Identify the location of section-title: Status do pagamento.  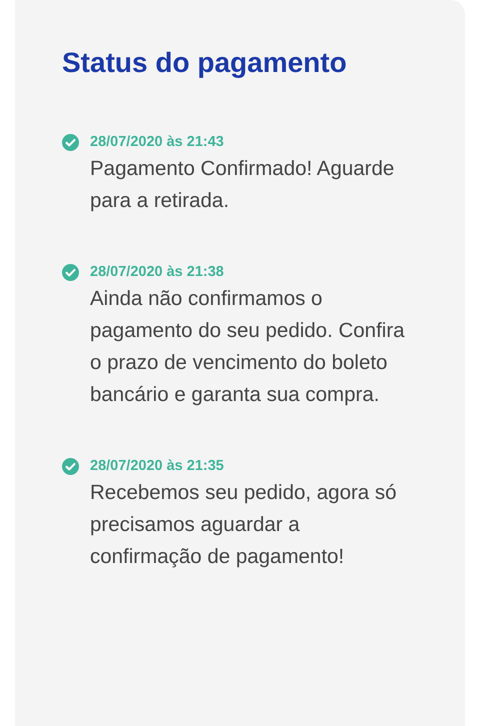
(205, 63).